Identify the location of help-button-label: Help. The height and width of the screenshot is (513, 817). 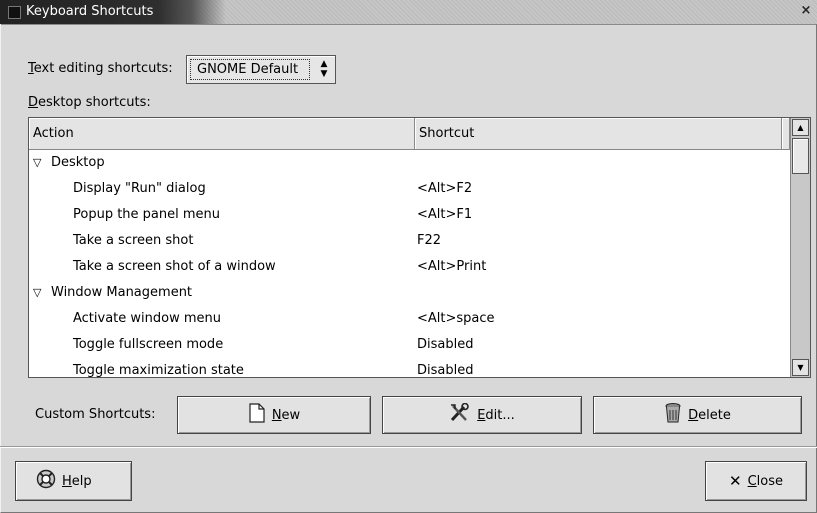
(77, 481).